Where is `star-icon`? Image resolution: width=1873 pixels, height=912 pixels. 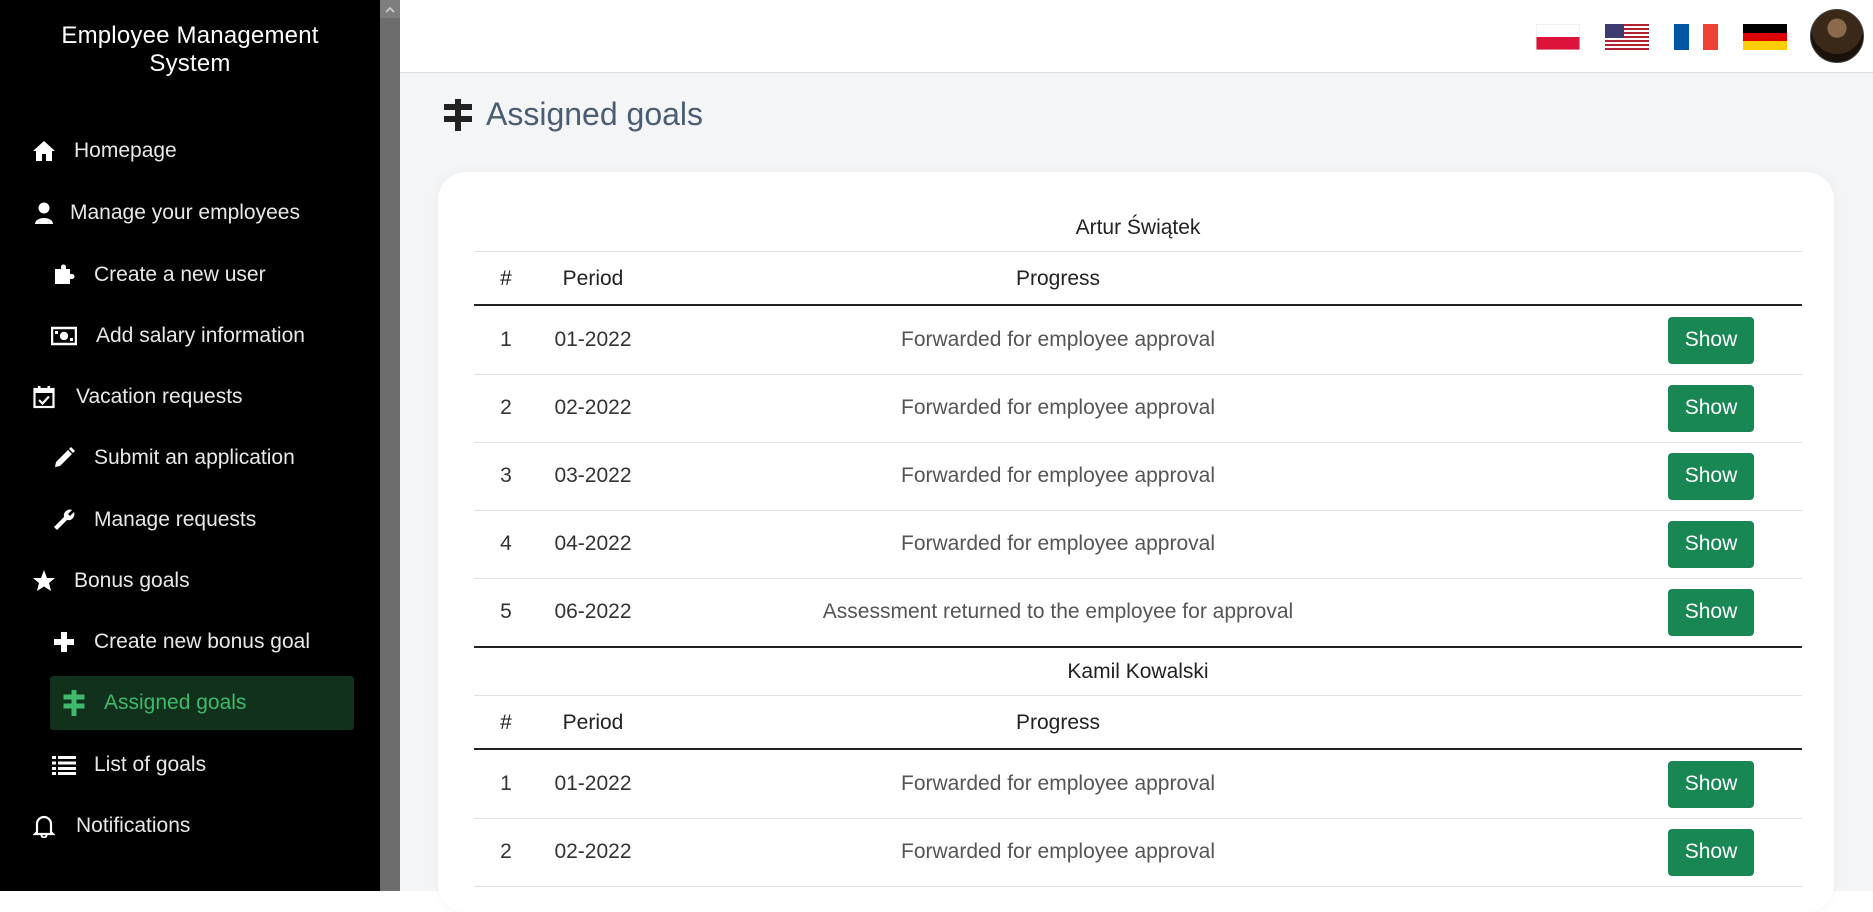
star-icon is located at coordinates (44, 581).